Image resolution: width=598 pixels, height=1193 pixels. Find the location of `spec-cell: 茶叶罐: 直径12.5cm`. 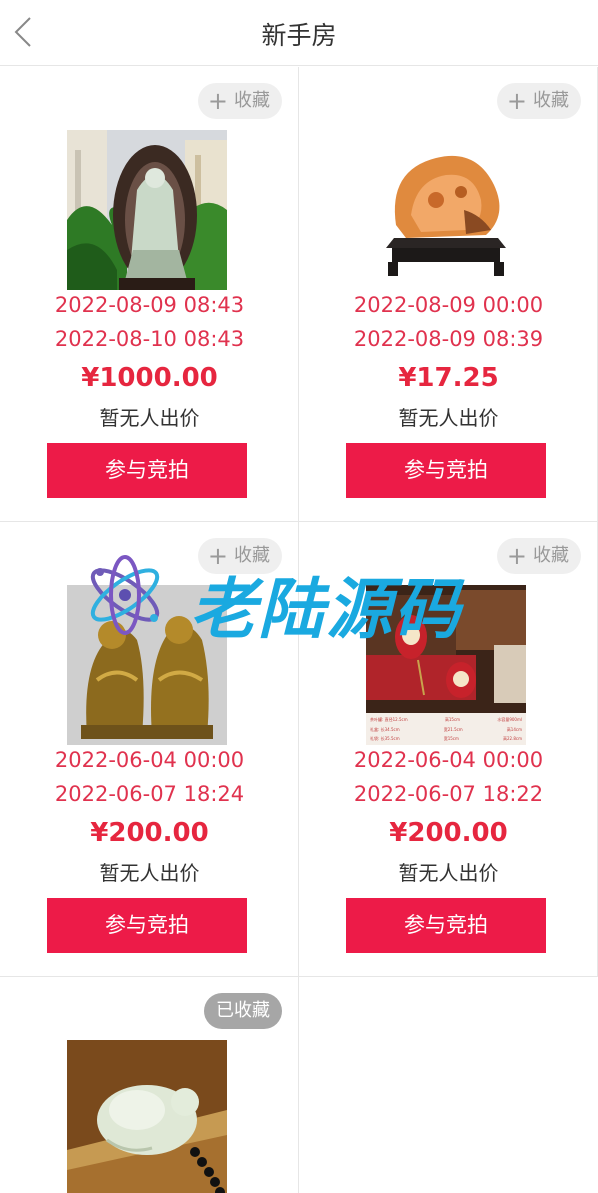

spec-cell: 茶叶罐: 直径12.5cm is located at coordinates (389, 719).